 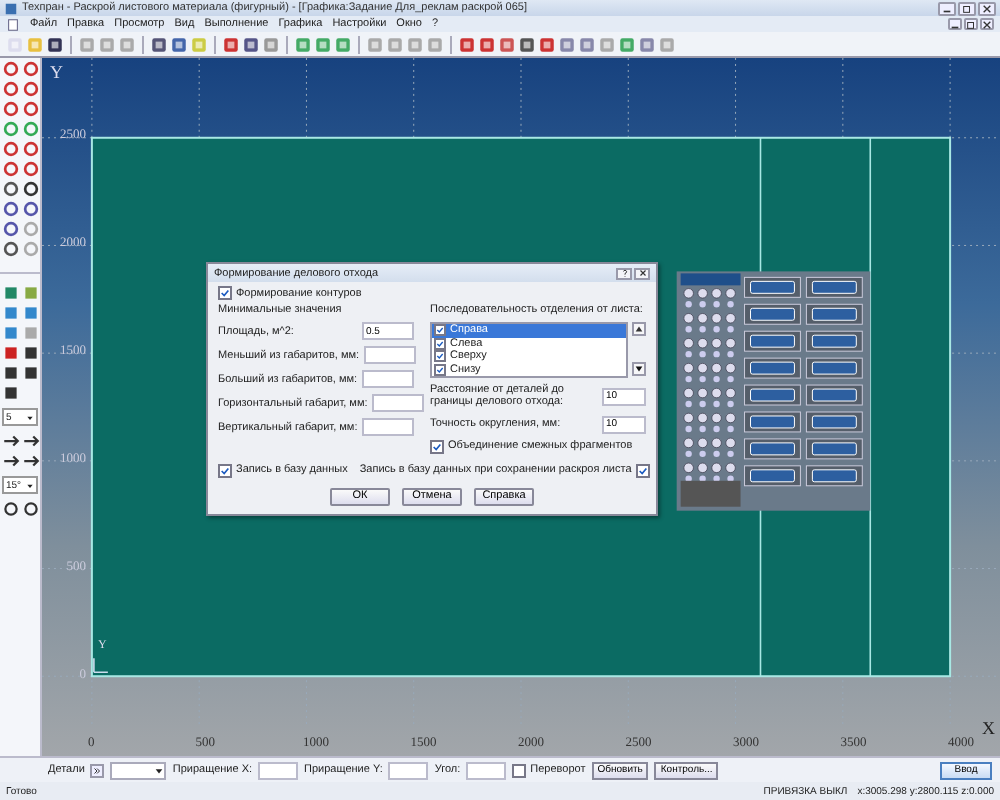 I want to click on help-button, so click(x=624, y=273).